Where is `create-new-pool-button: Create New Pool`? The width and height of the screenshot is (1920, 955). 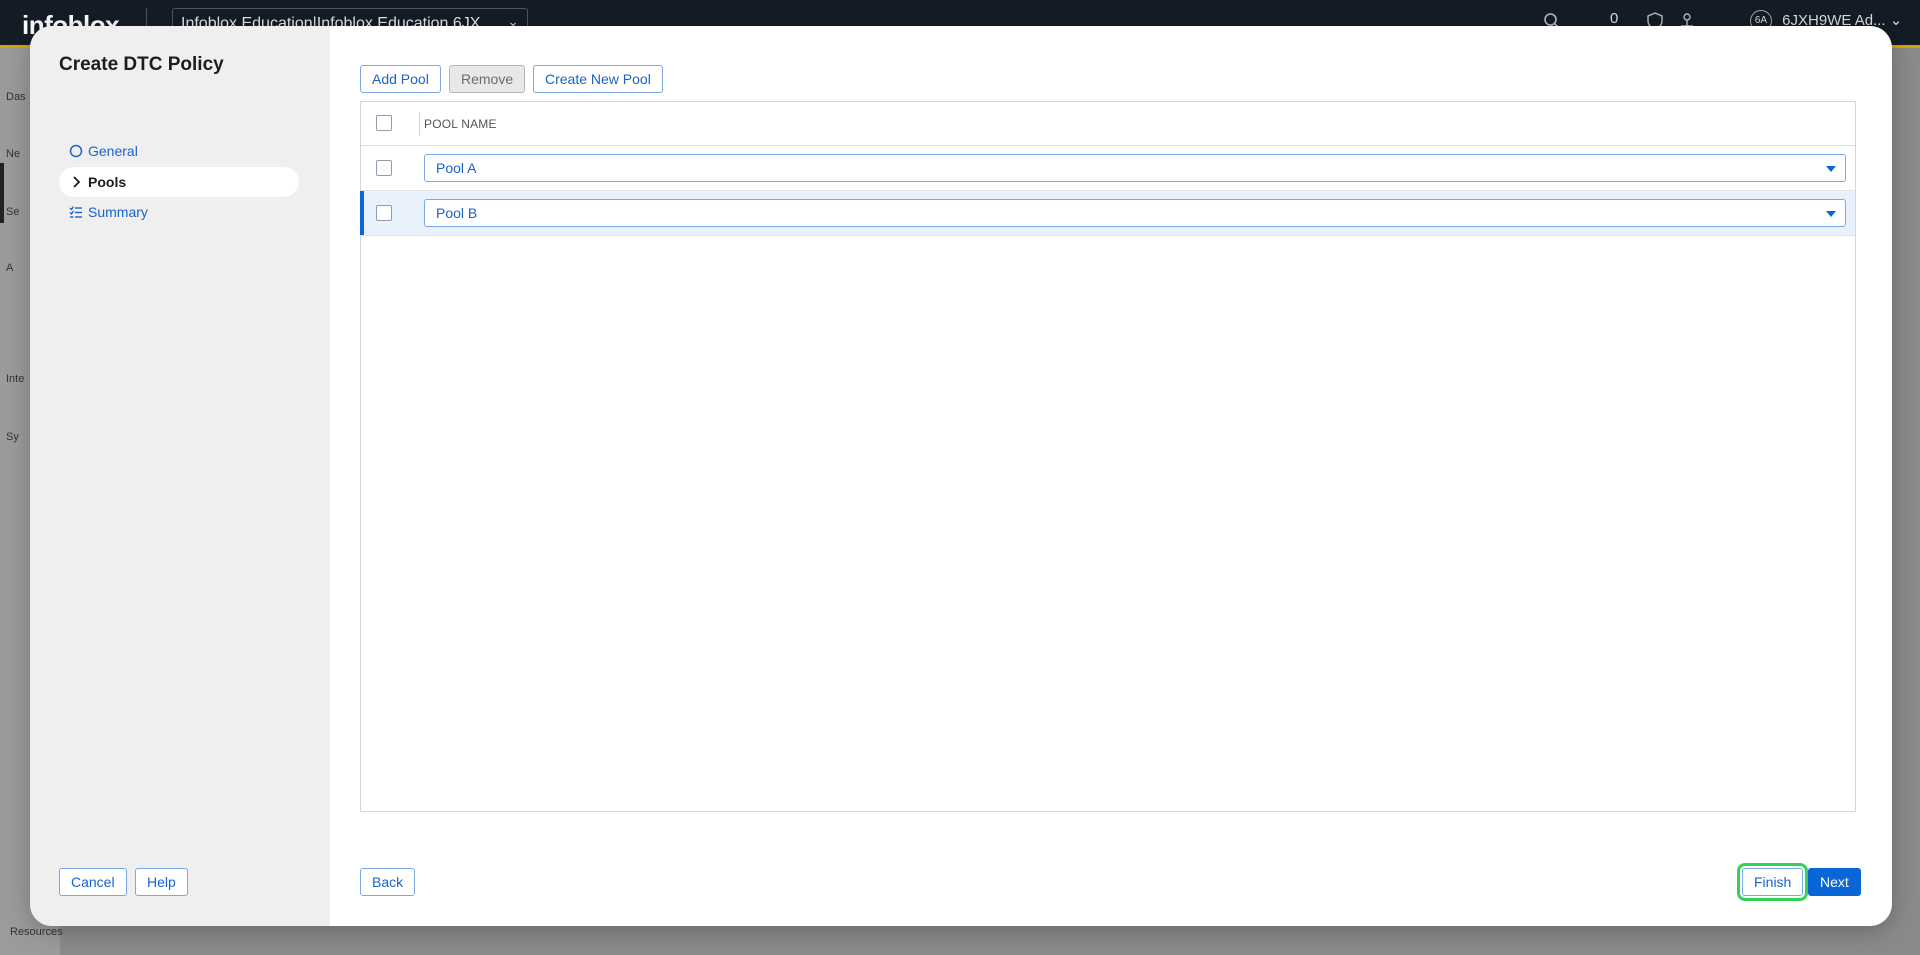 create-new-pool-button: Create New Pool is located at coordinates (598, 79).